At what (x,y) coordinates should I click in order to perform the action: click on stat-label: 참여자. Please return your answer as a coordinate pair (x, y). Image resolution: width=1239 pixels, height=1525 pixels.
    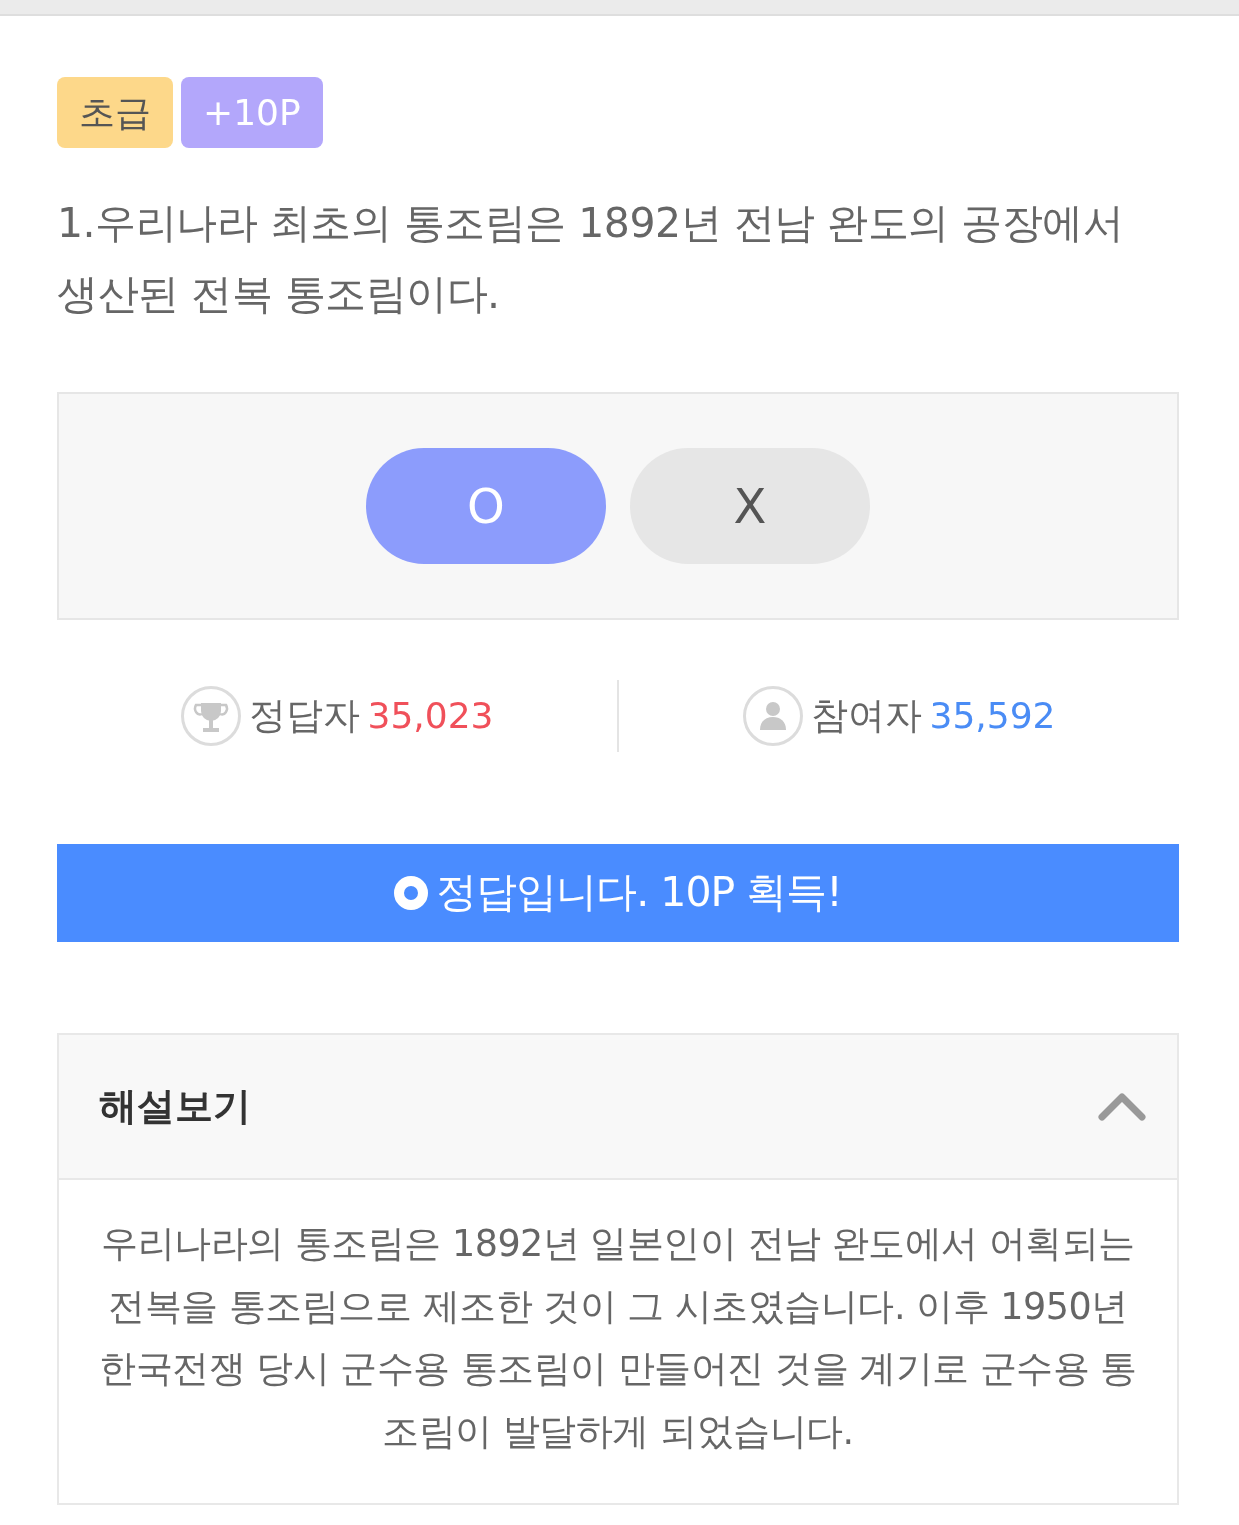
    Looking at the image, I should click on (866, 716).